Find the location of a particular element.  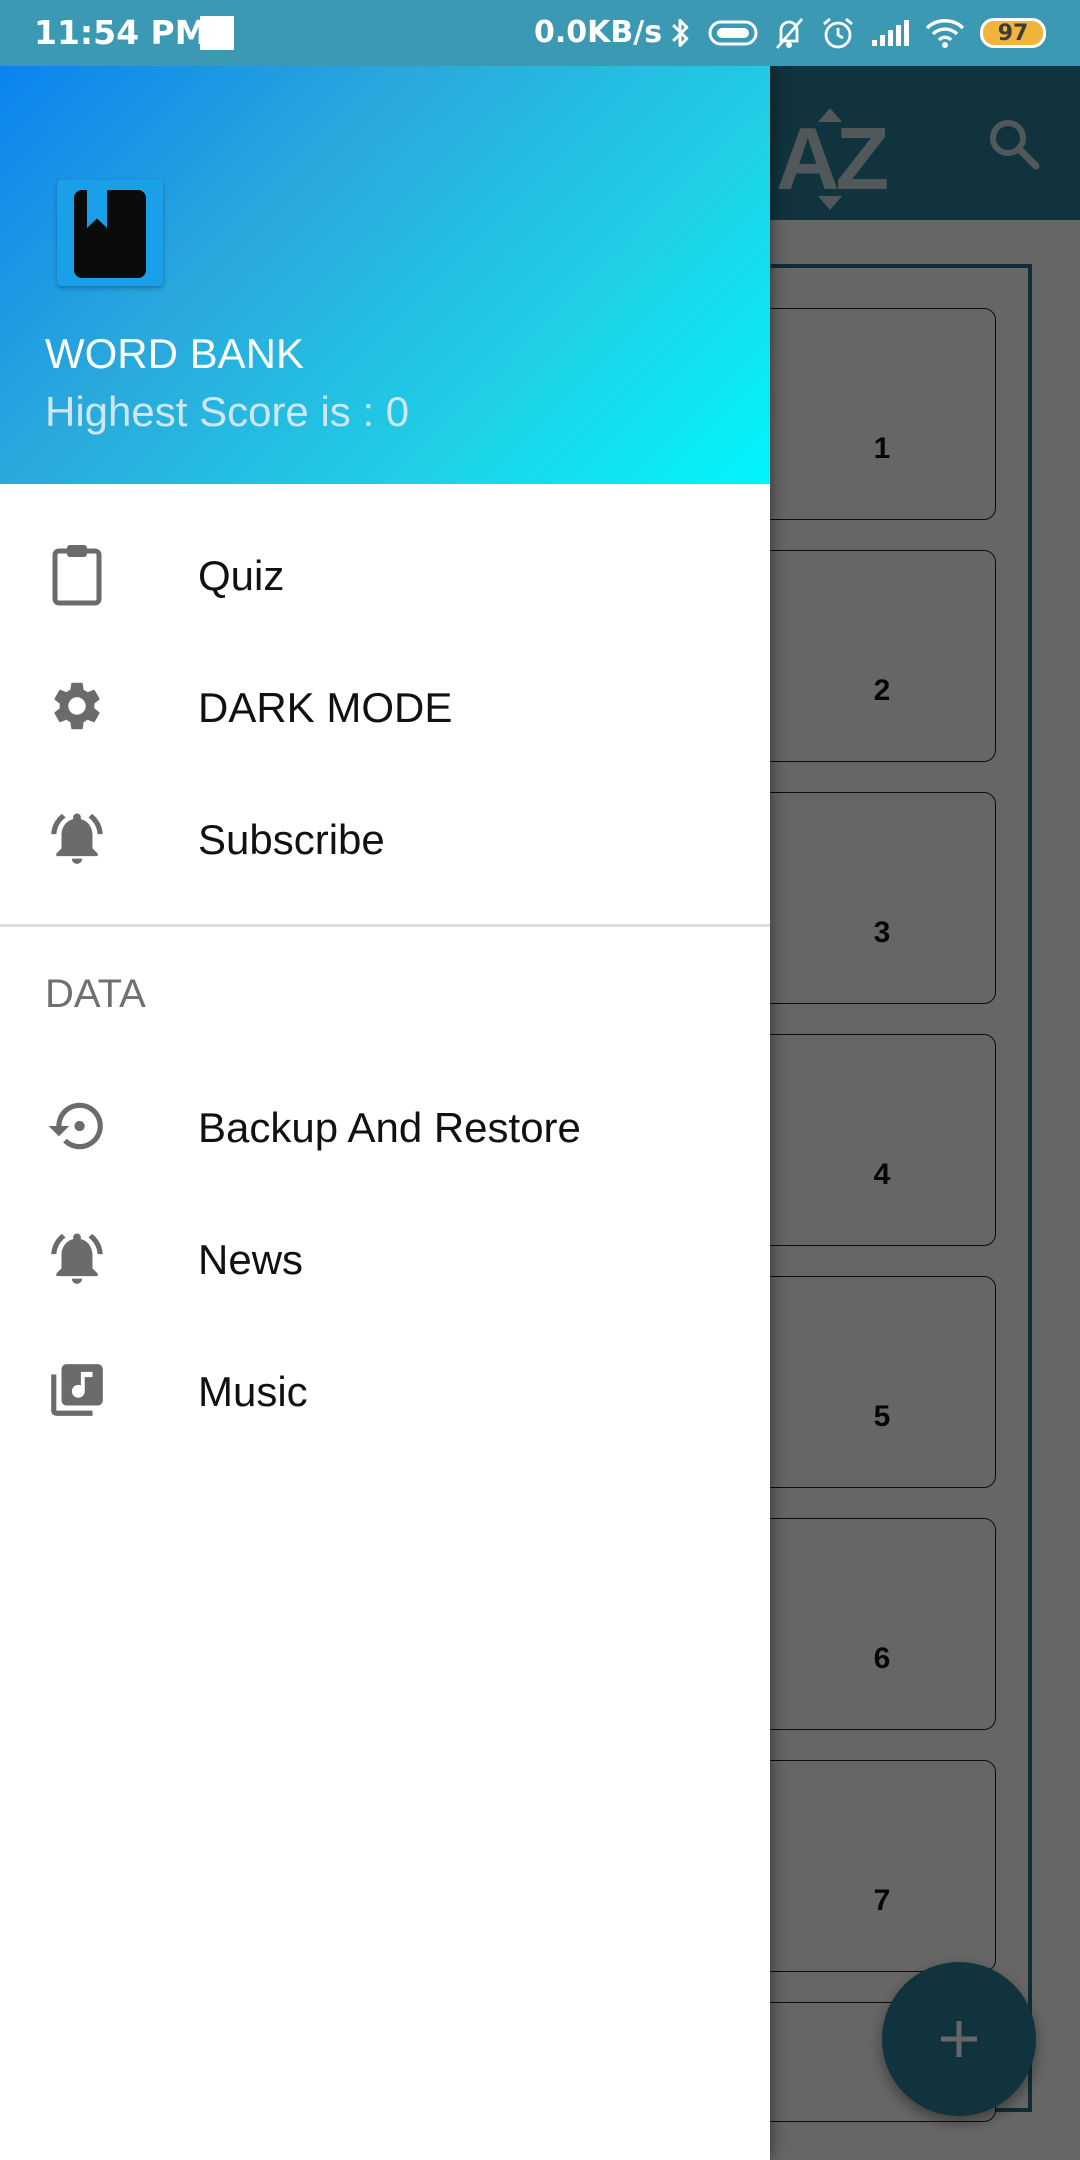

alarm-icon is located at coordinates (838, 33).